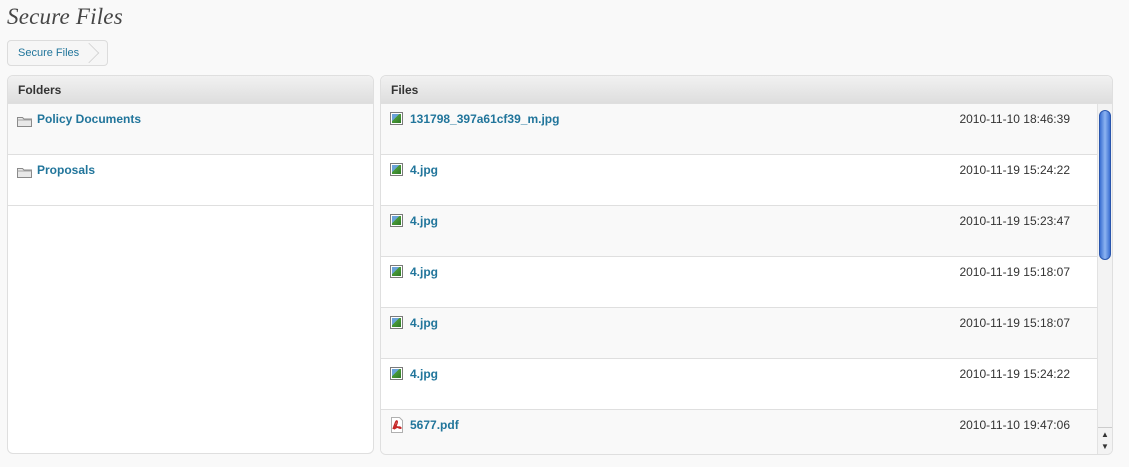 This screenshot has width=1129, height=467. What do you see at coordinates (190, 180) in the screenshot?
I see `folder-row: Proposals` at bounding box center [190, 180].